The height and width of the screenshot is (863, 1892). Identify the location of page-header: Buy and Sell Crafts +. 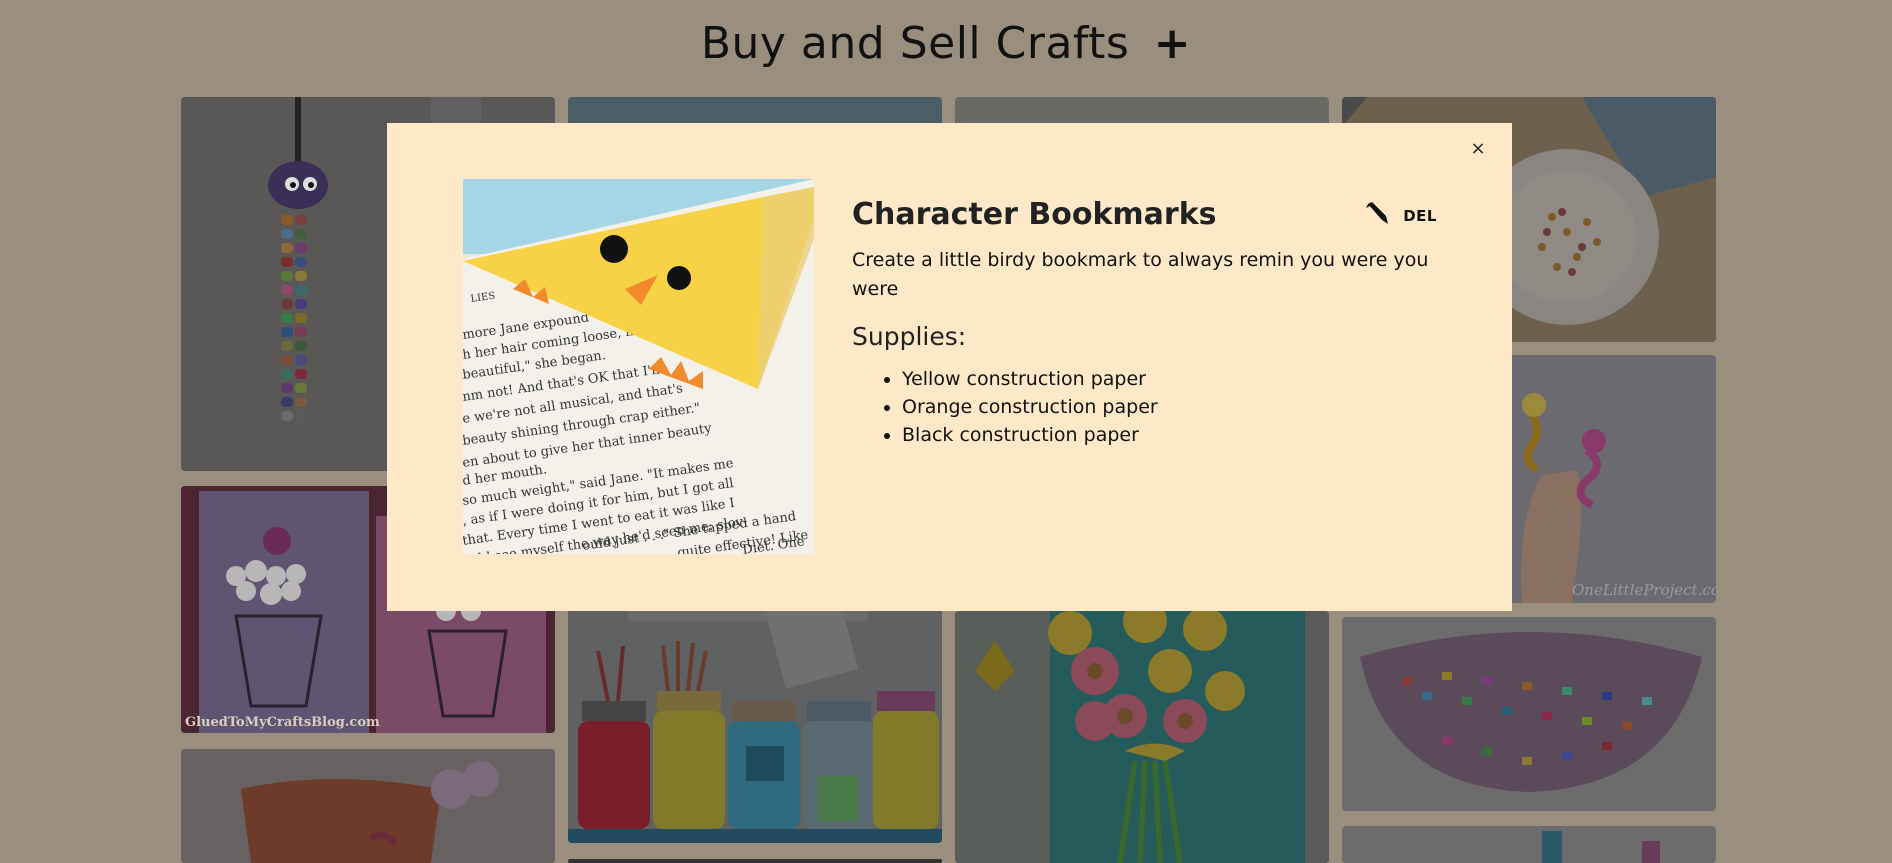
(946, 43).